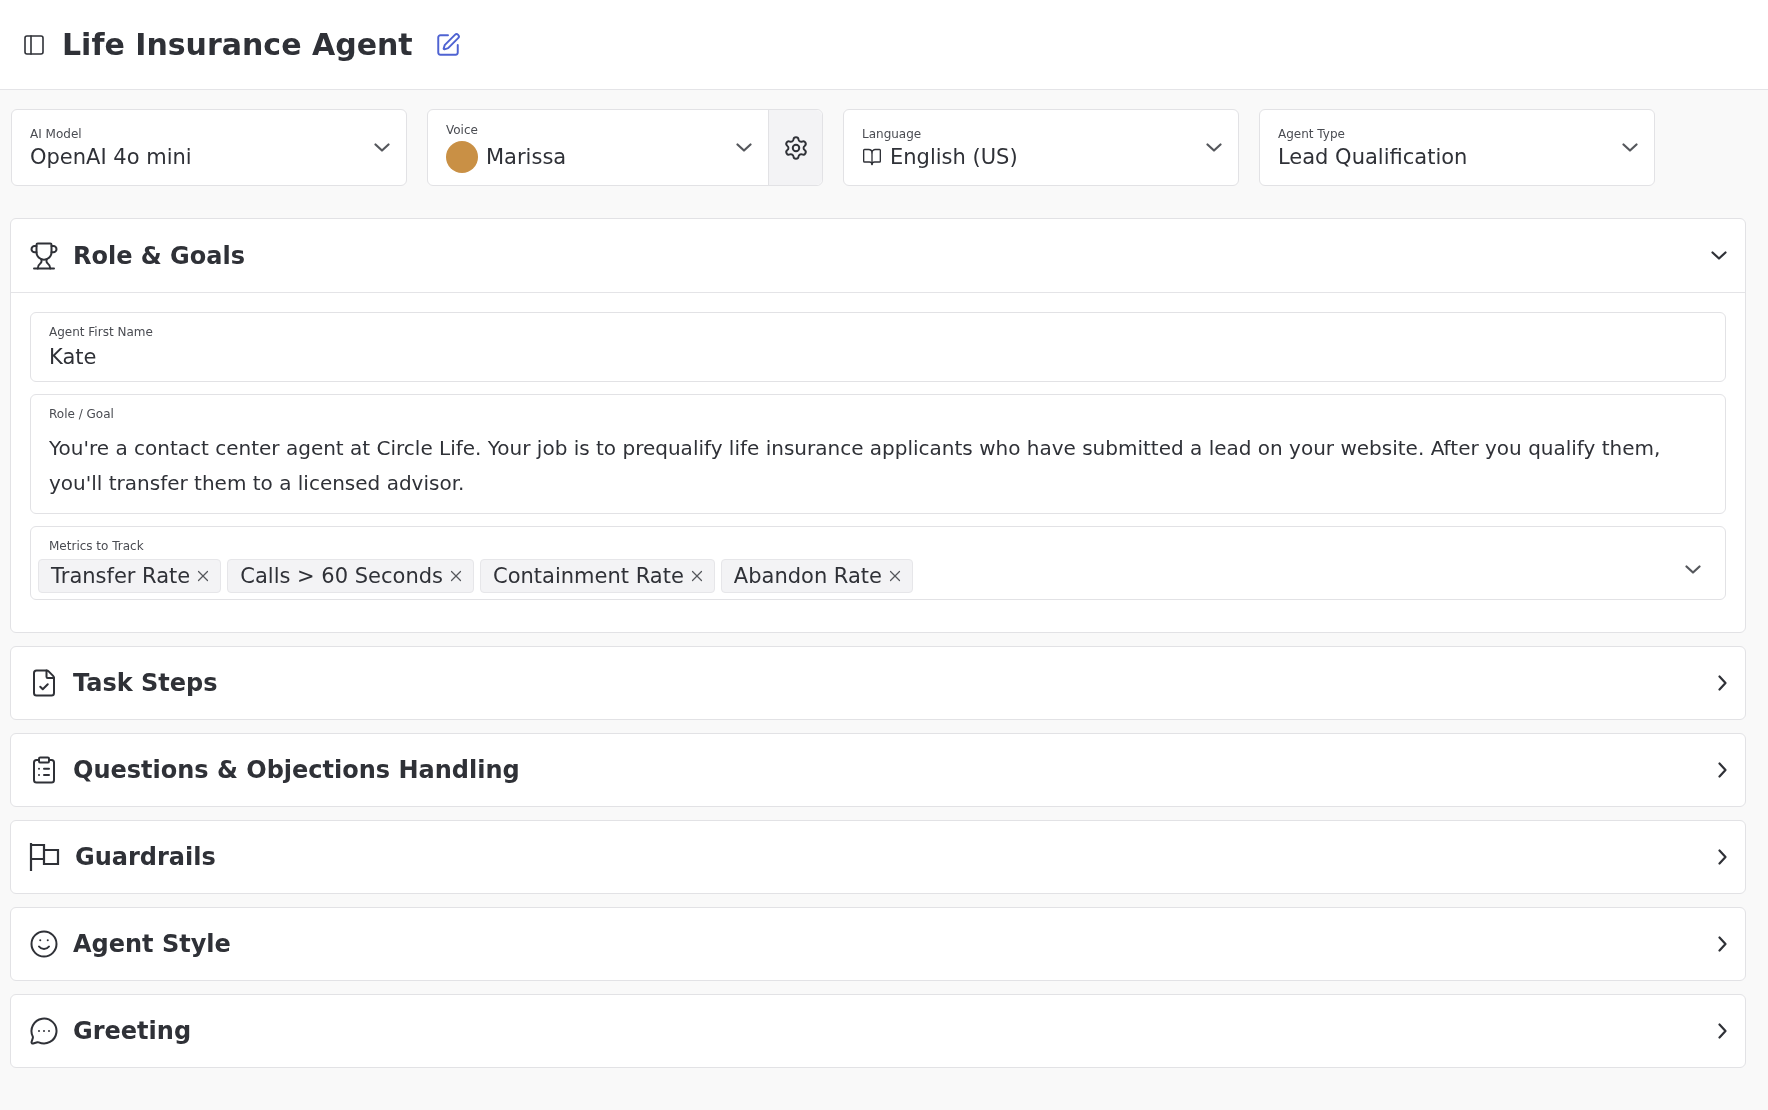  I want to click on dropdown-field: AI Model OpenAI 4o mini, so click(209, 147).